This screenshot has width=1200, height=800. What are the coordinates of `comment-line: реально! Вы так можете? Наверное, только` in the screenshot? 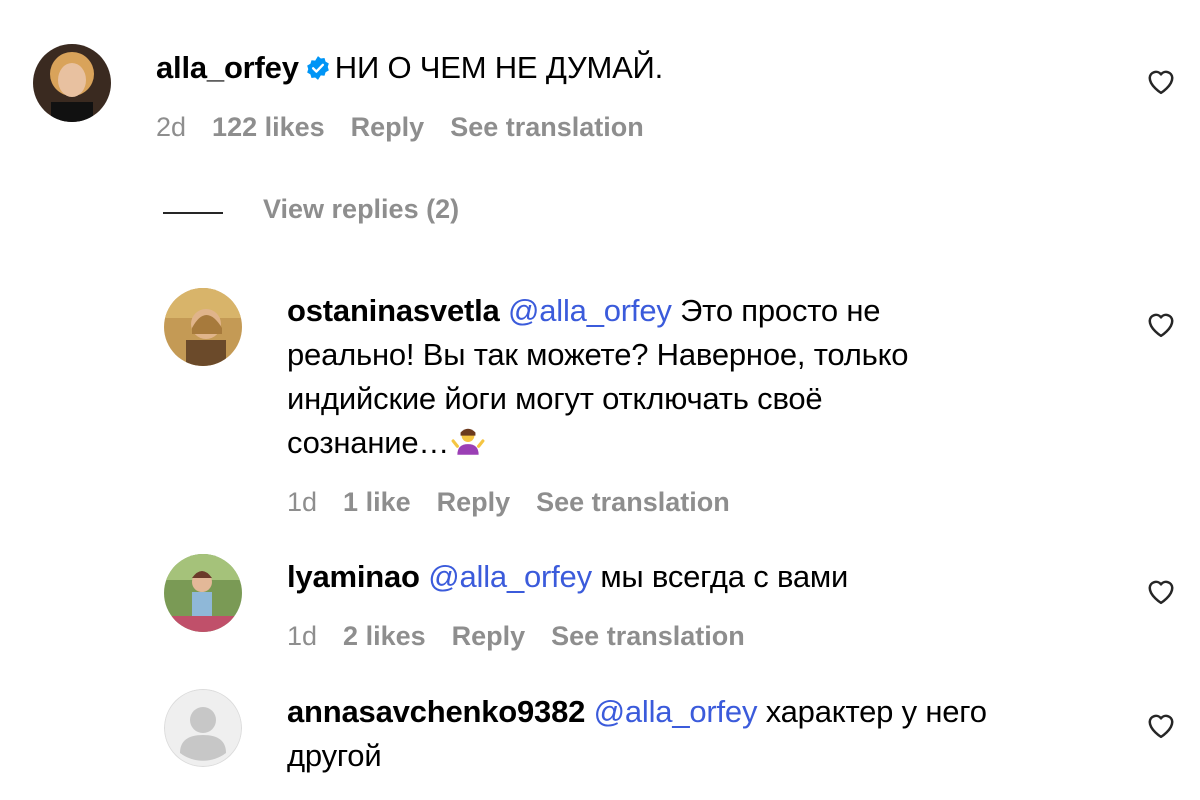 It's located at (598, 354).